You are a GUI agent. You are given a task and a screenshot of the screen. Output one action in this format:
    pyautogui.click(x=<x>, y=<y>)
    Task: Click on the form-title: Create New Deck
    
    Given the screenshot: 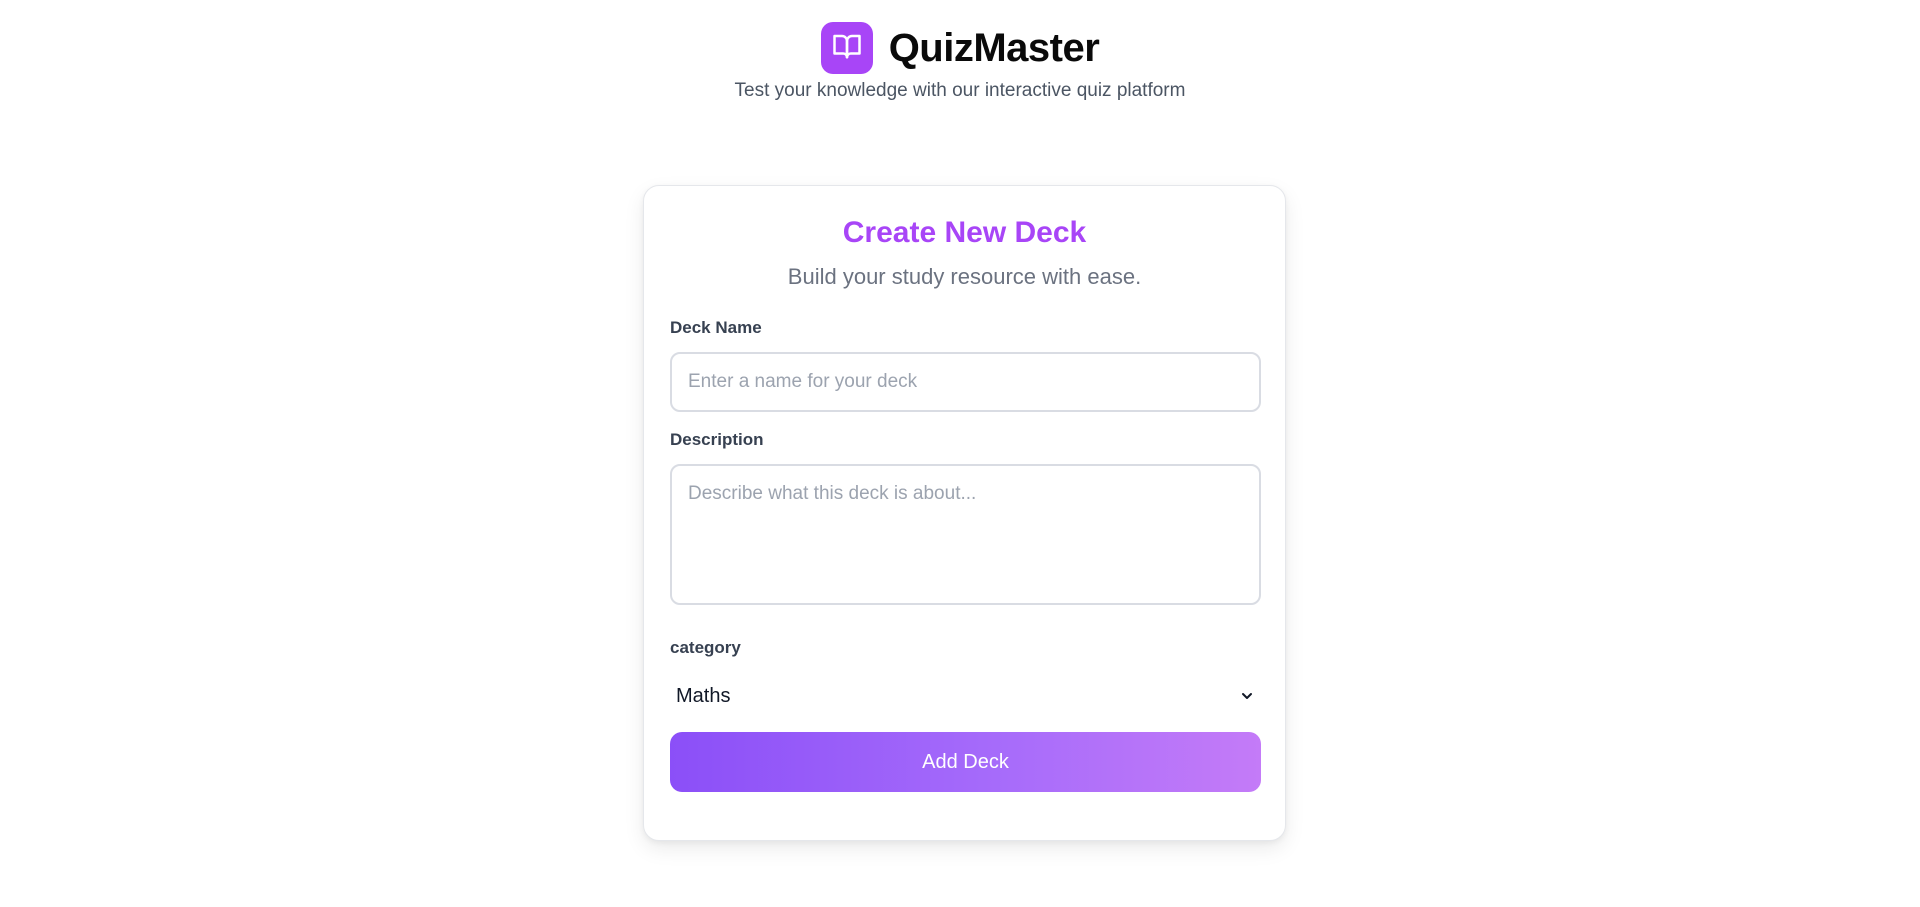 What is the action you would take?
    pyautogui.click(x=964, y=232)
    